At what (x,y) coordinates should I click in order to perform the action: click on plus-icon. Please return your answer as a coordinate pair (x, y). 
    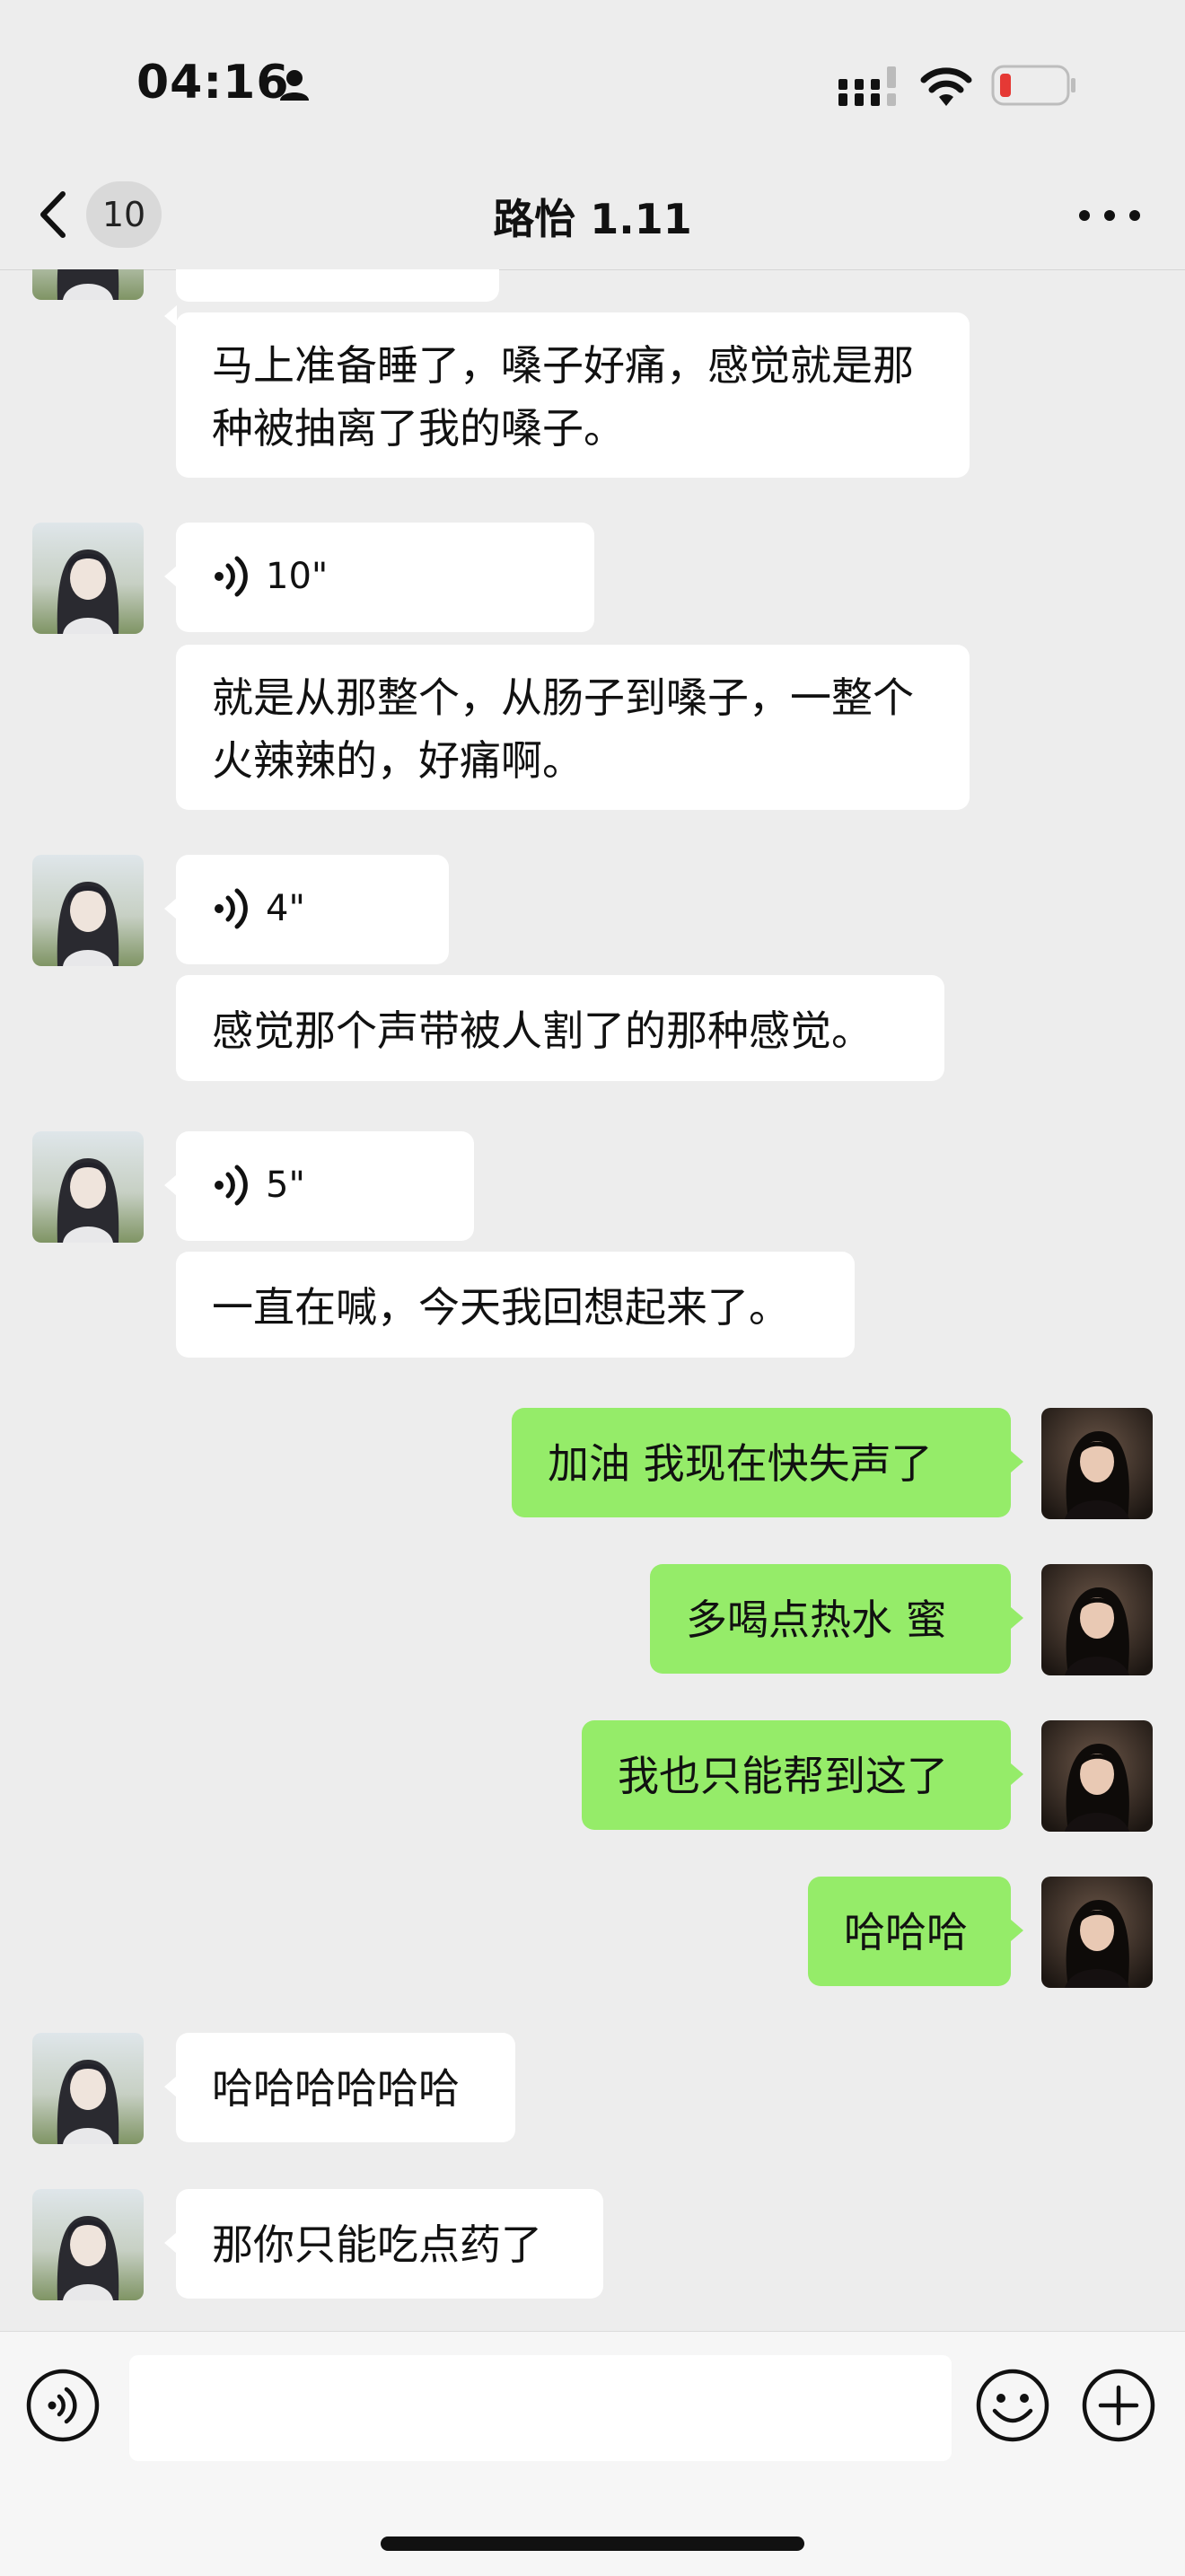
    Looking at the image, I should click on (1118, 2405).